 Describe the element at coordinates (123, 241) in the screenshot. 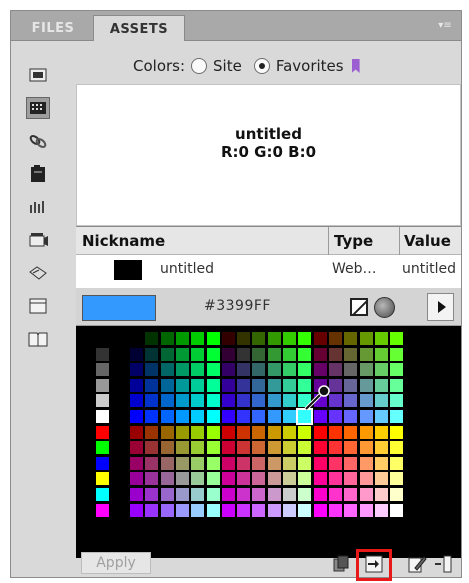

I see `col-nickname: Nickname` at that location.